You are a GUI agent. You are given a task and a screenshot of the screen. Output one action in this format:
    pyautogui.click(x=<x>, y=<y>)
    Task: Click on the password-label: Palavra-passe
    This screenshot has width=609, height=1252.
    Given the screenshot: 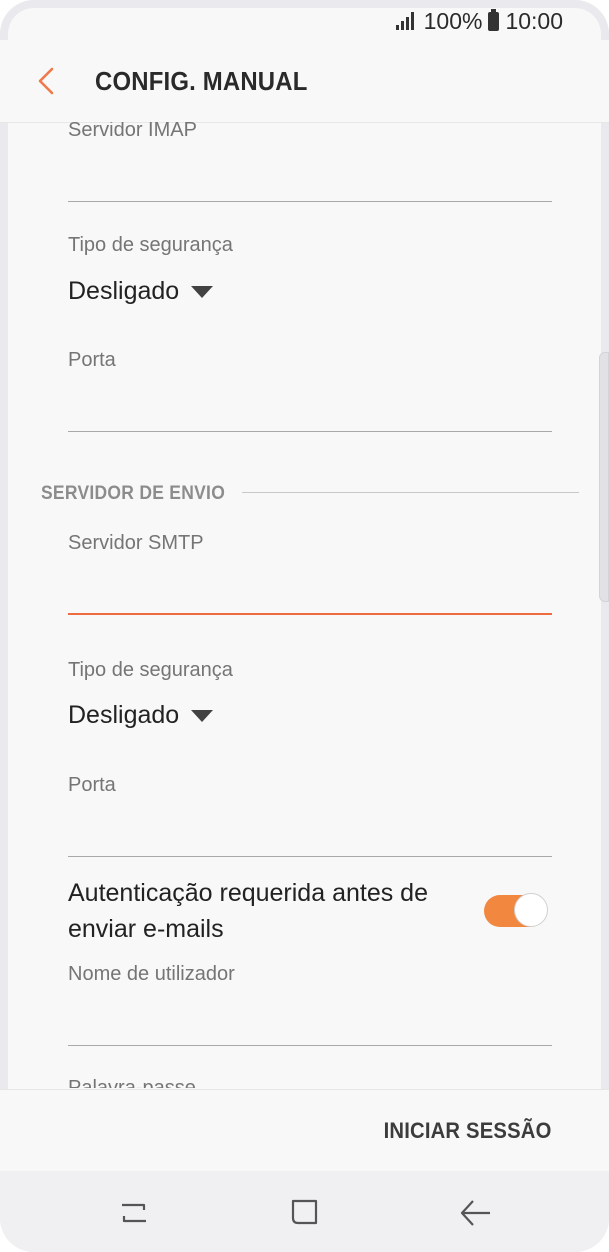 What is the action you would take?
    pyautogui.click(x=132, y=1082)
    